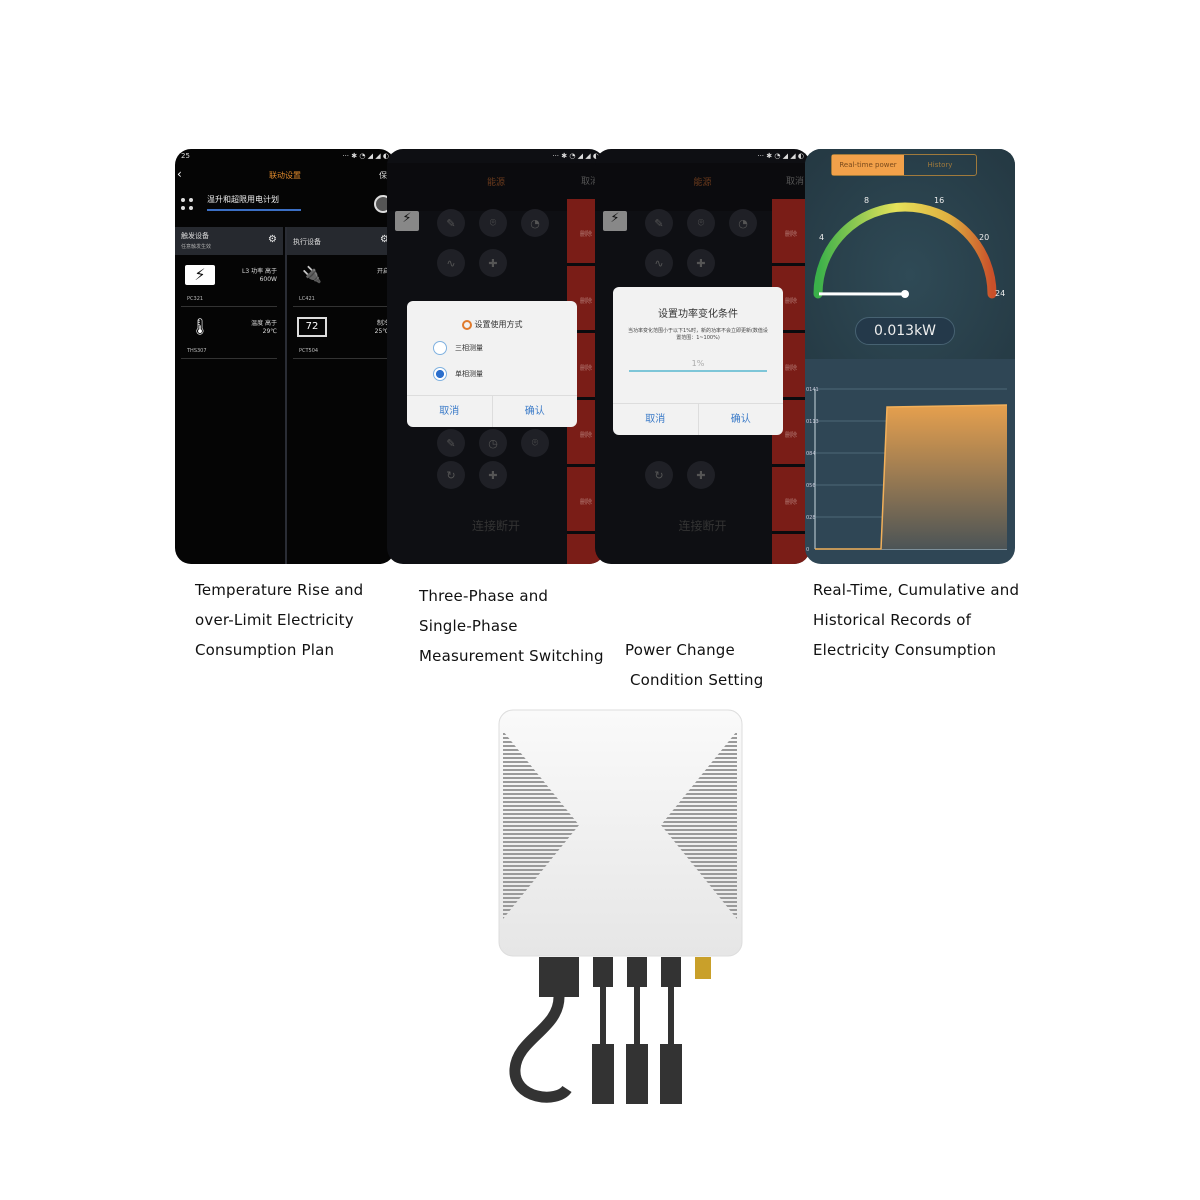  I want to click on chart-y-label: 0141, so click(812, 390).